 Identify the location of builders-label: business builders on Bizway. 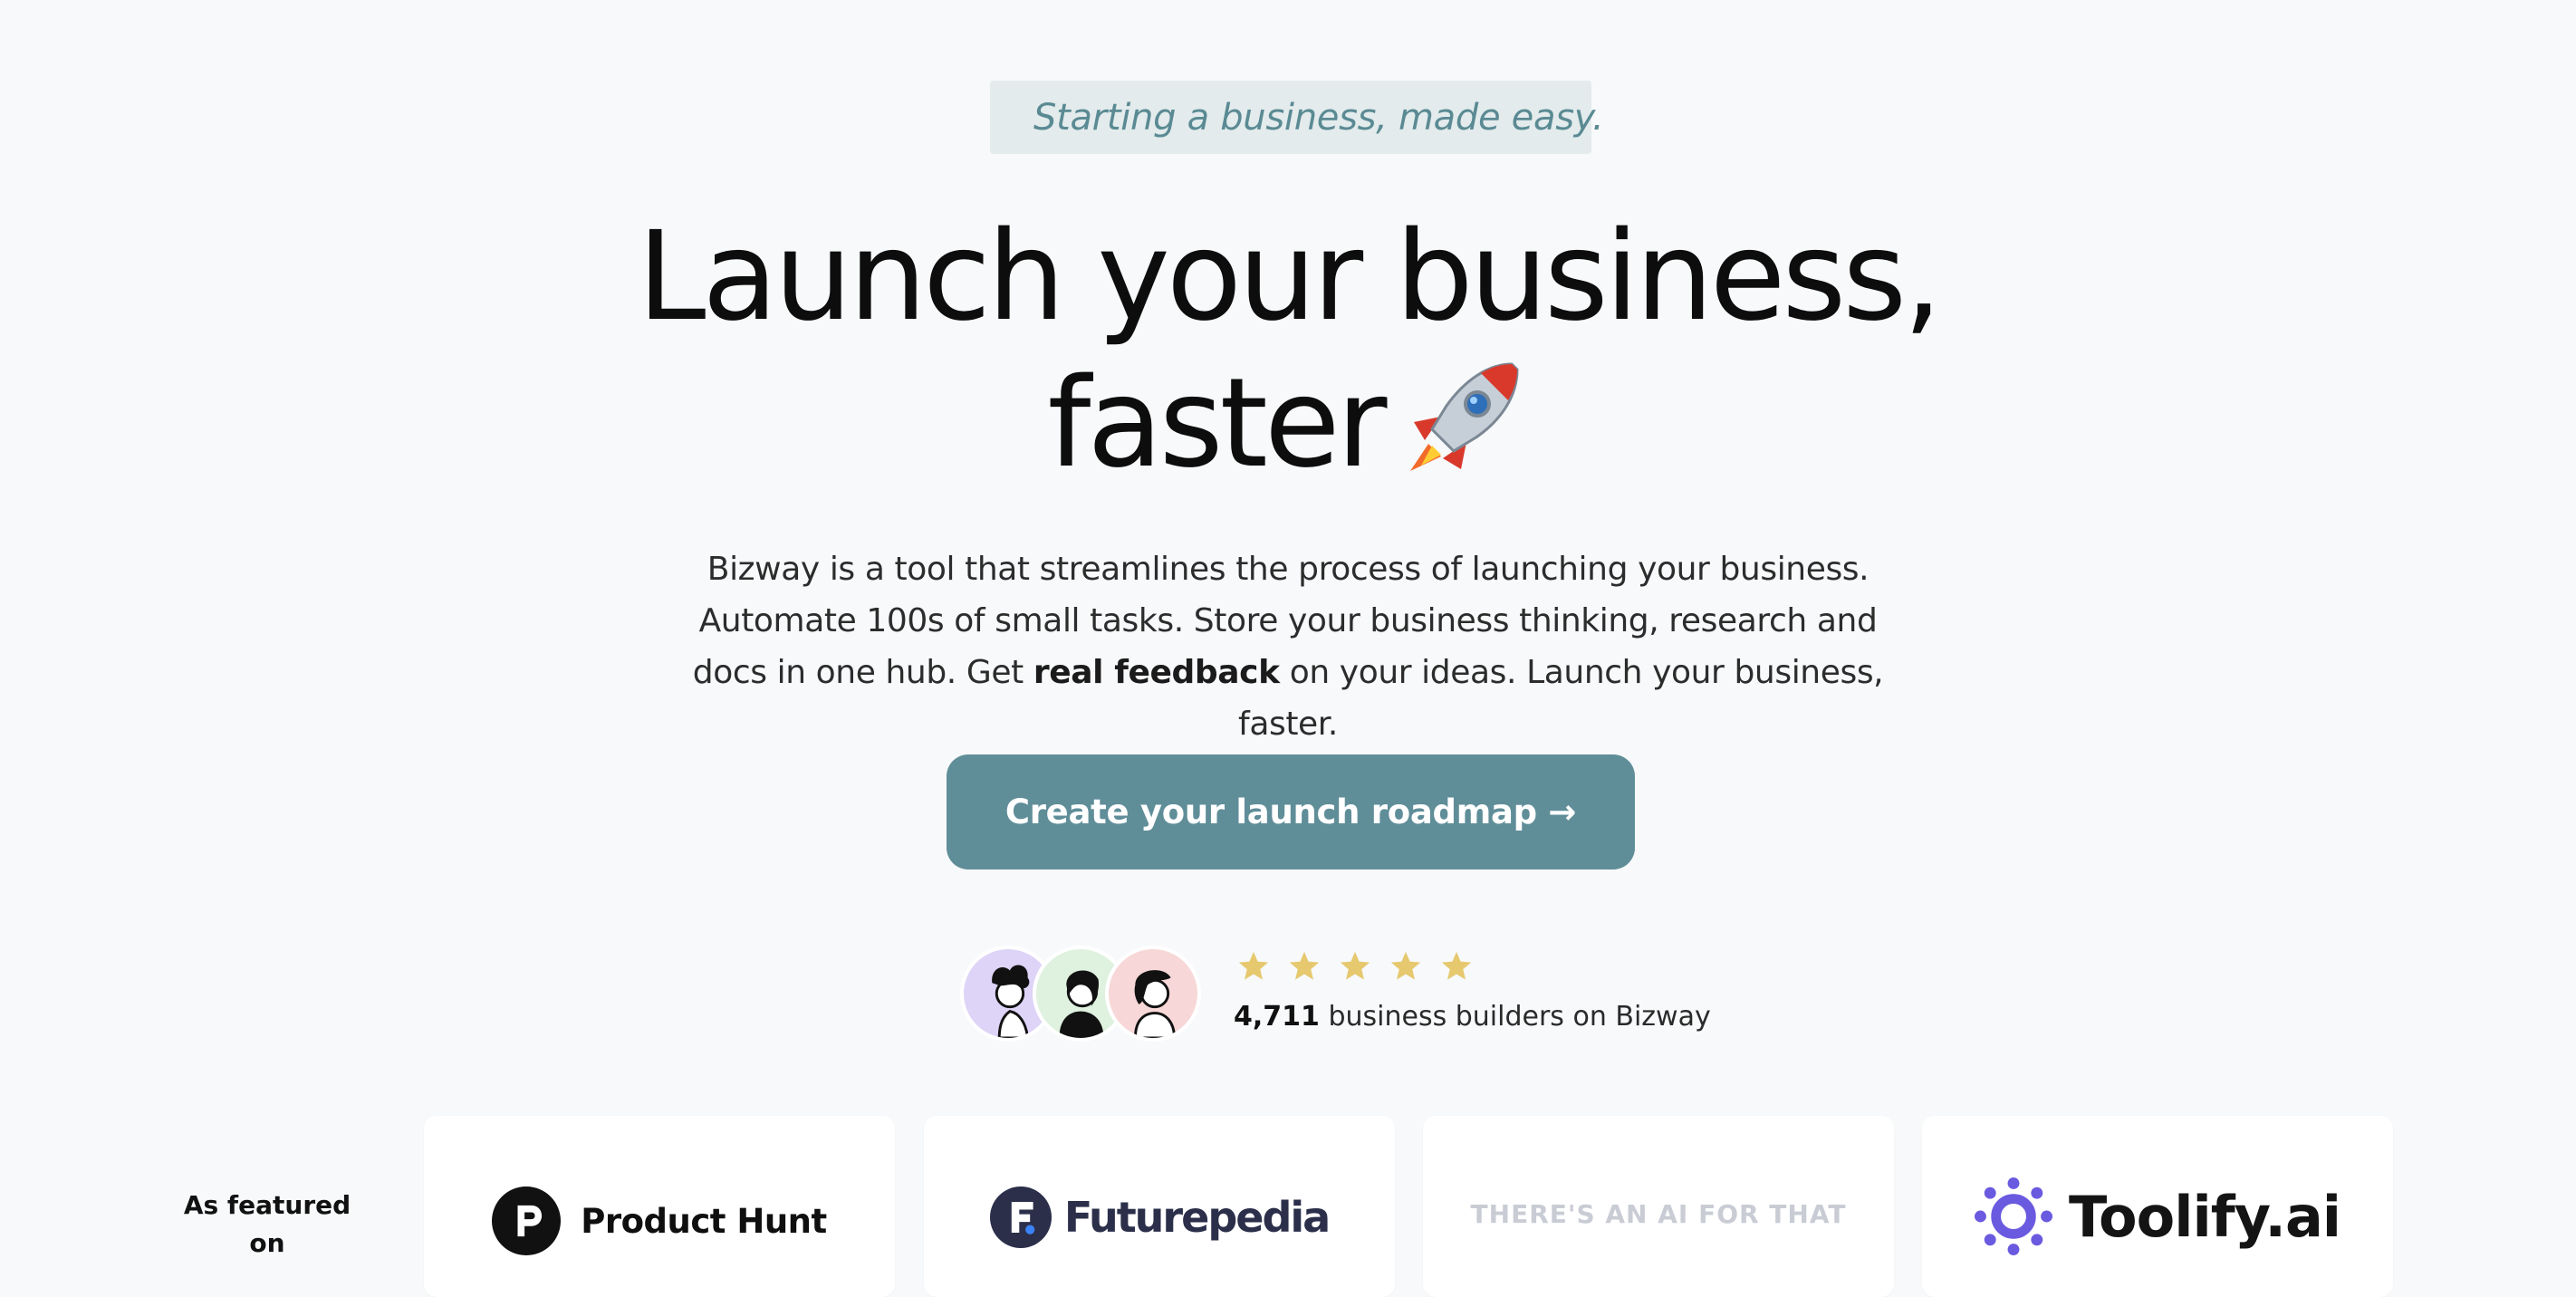
(1519, 1017).